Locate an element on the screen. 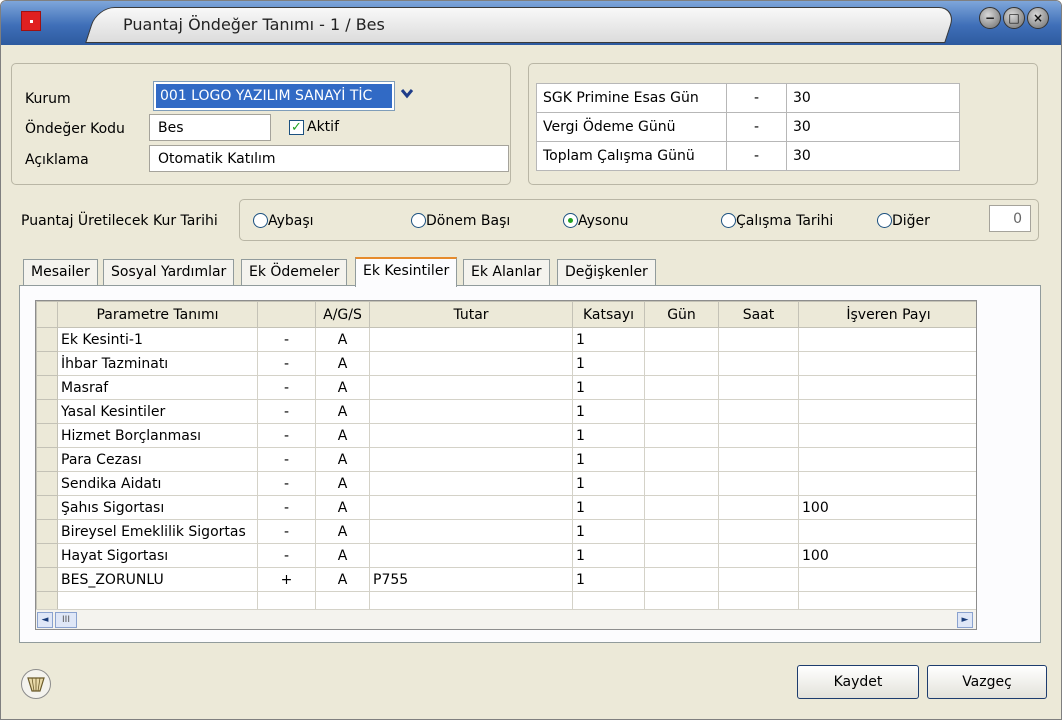  table-row: Hizmet Borçlanması - A 1 is located at coordinates (506, 435).